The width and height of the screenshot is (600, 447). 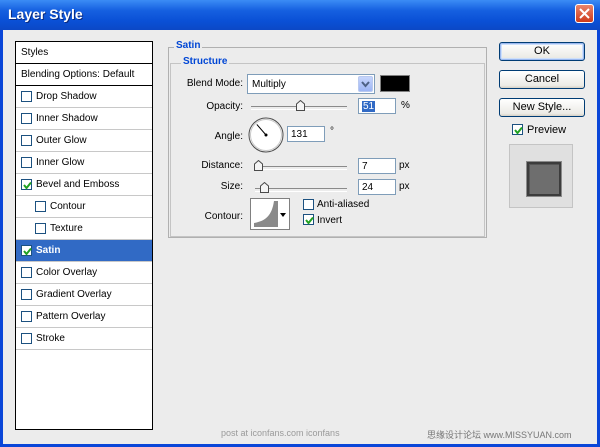 What do you see at coordinates (377, 106) in the screenshot?
I see `opacity-input: 51` at bounding box center [377, 106].